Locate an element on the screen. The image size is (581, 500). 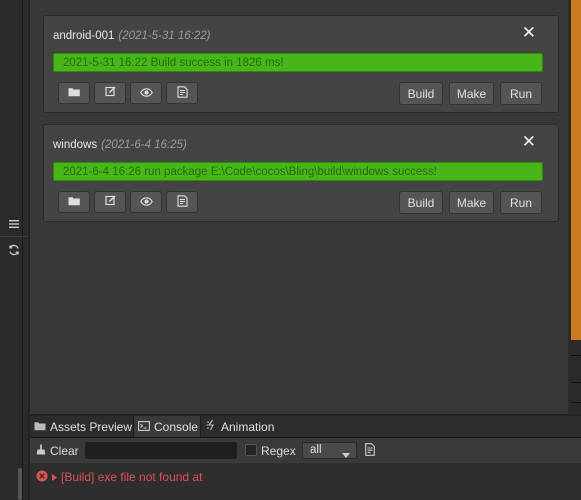
console-log-area: [Build] exe file not found at is located at coordinates (305, 481).